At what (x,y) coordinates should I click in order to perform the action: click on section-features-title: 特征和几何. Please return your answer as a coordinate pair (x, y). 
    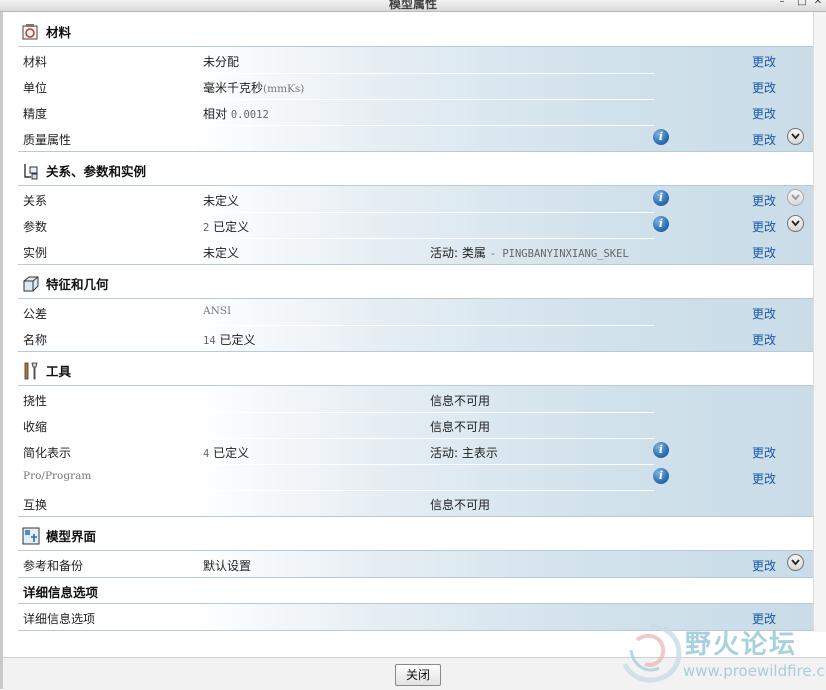
    Looking at the image, I should click on (77, 284).